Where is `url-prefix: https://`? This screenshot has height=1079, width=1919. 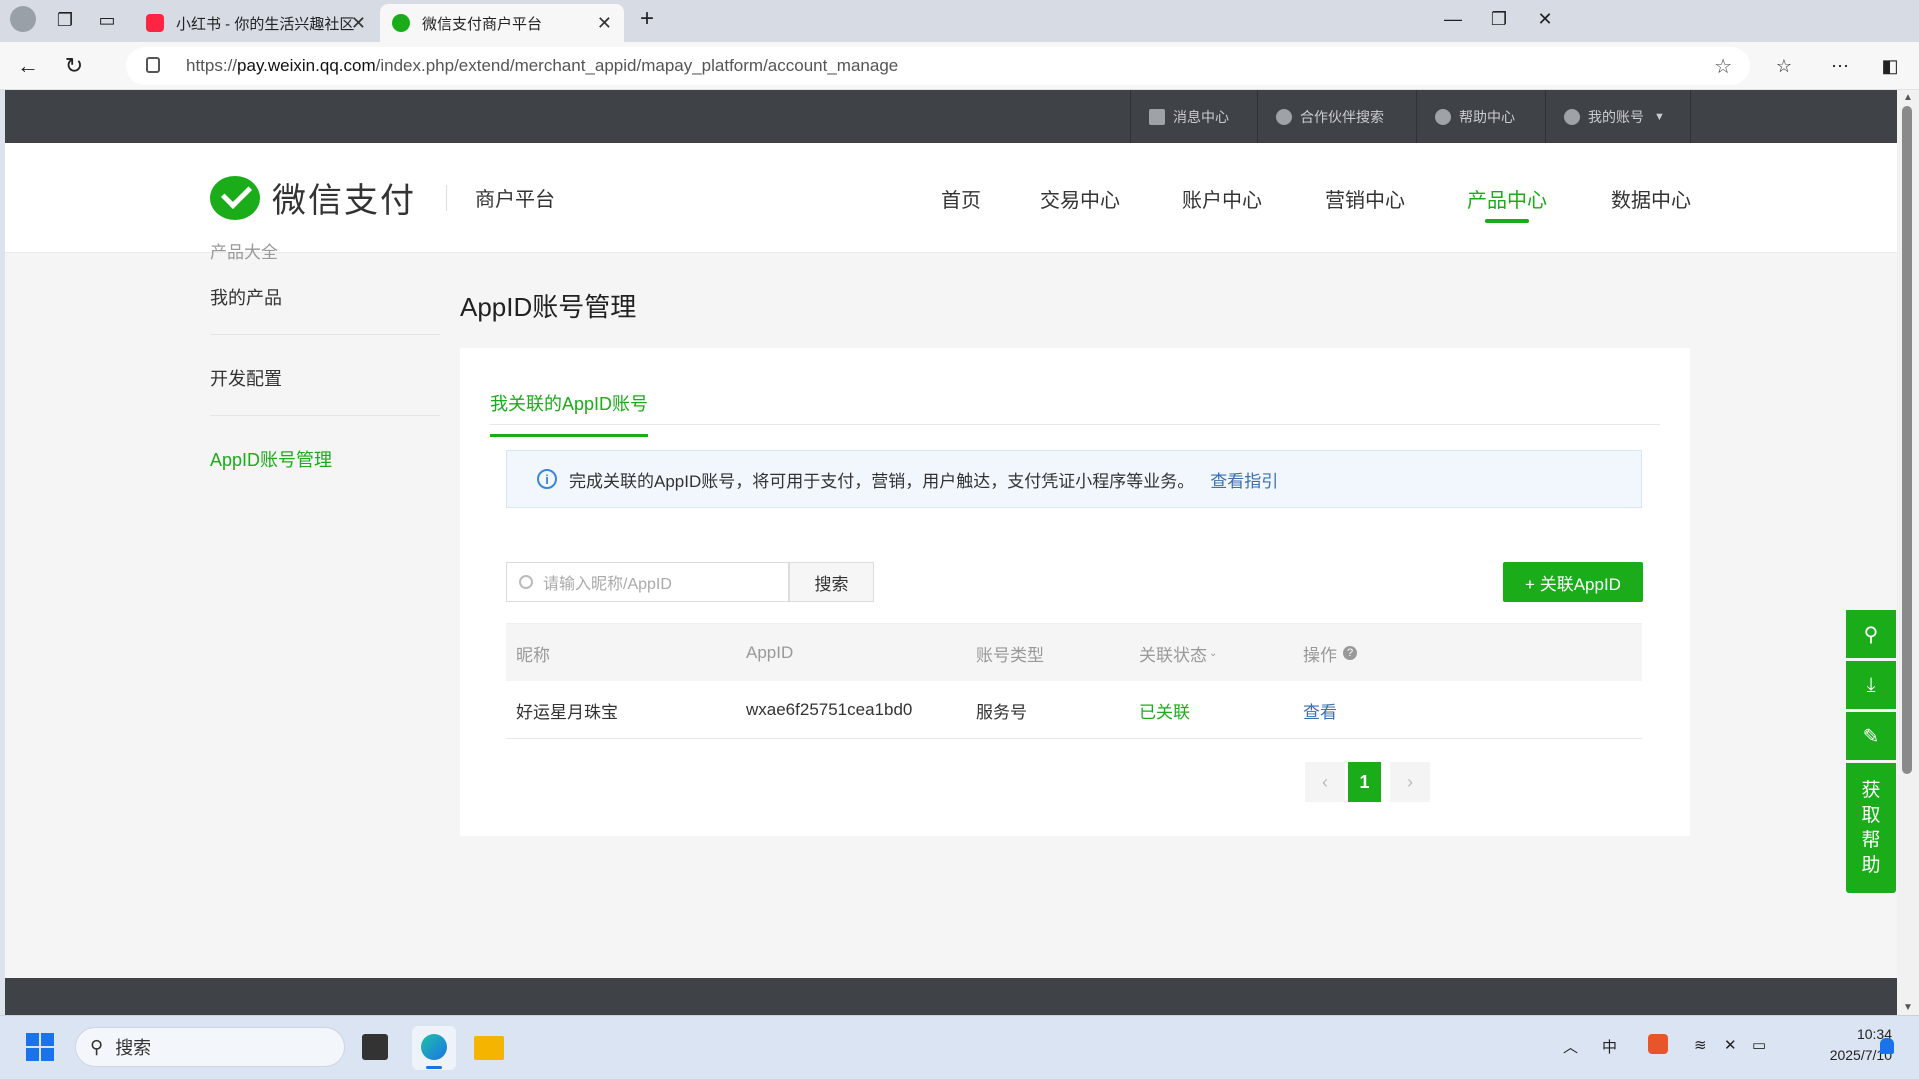
url-prefix: https:// is located at coordinates (212, 65).